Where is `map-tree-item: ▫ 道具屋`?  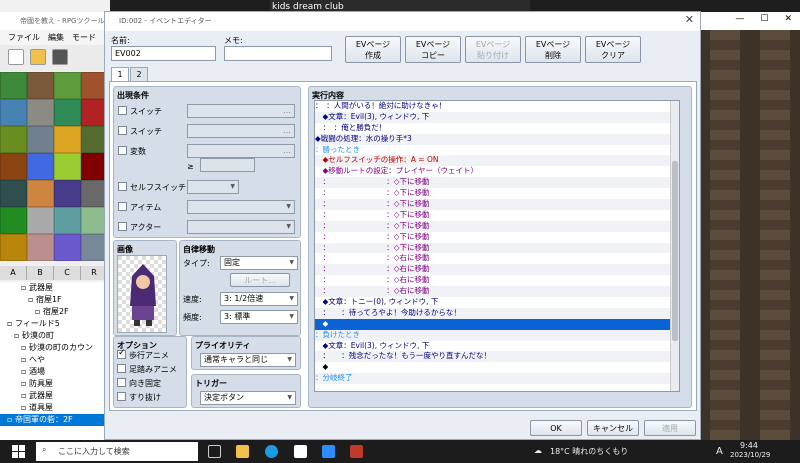
map-tree-item: ▫ 道具屋 is located at coordinates (54, 408).